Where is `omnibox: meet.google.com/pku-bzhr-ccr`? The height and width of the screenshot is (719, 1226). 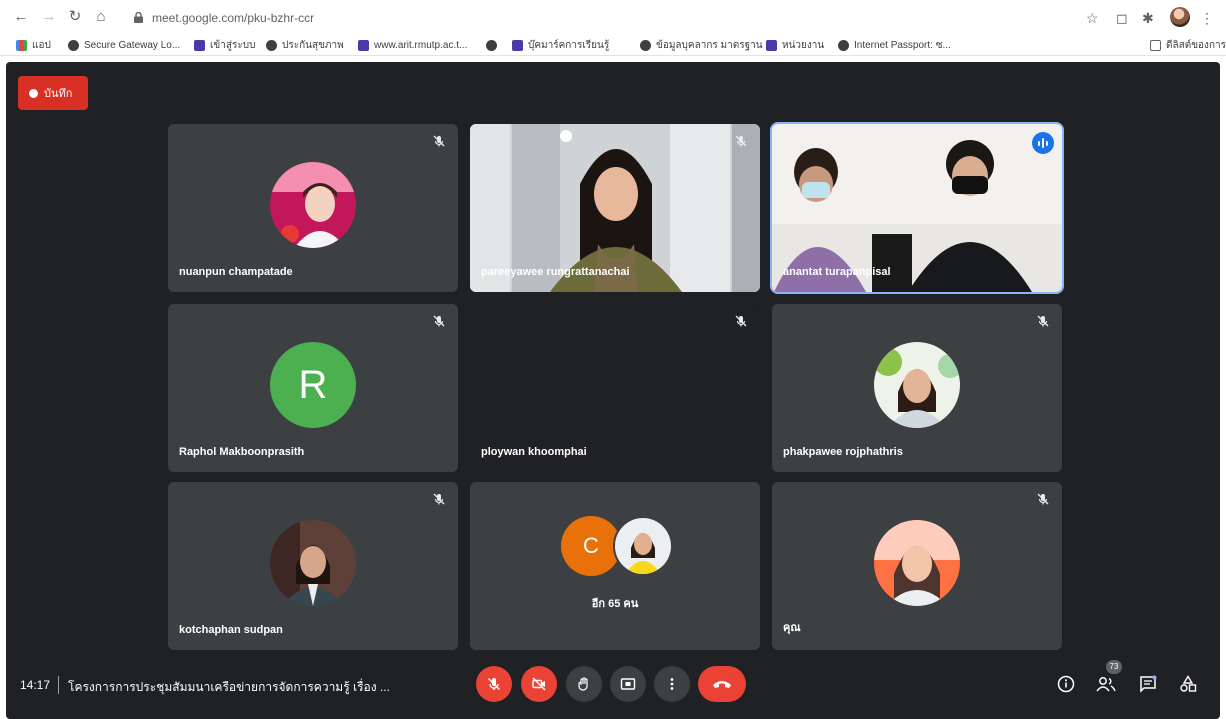 omnibox: meet.google.com/pku-bzhr-ccr is located at coordinates (600, 18).